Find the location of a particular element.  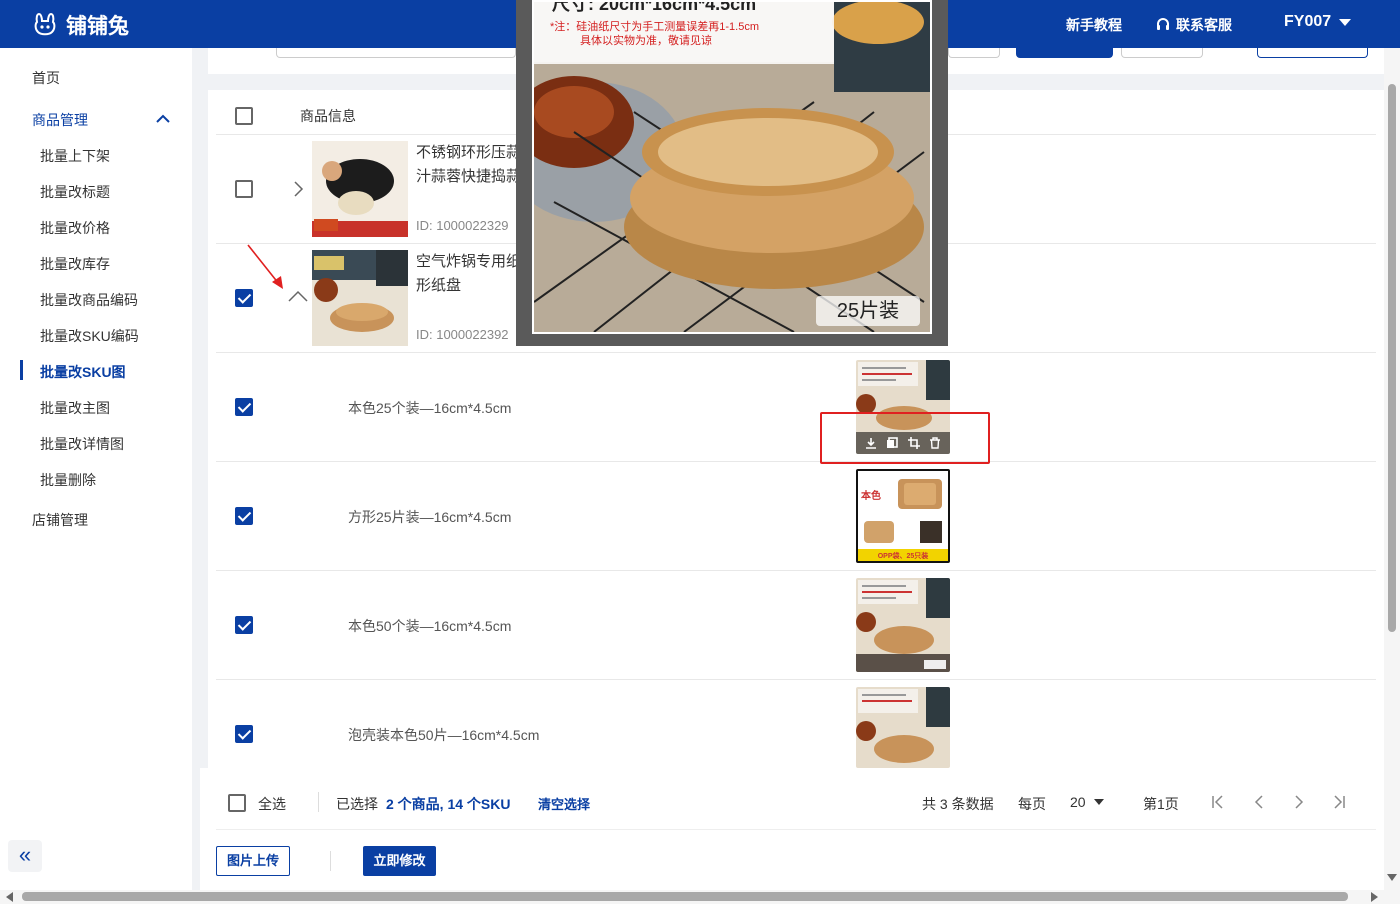

app-logo: 铺铺兔 is located at coordinates (80, 25).